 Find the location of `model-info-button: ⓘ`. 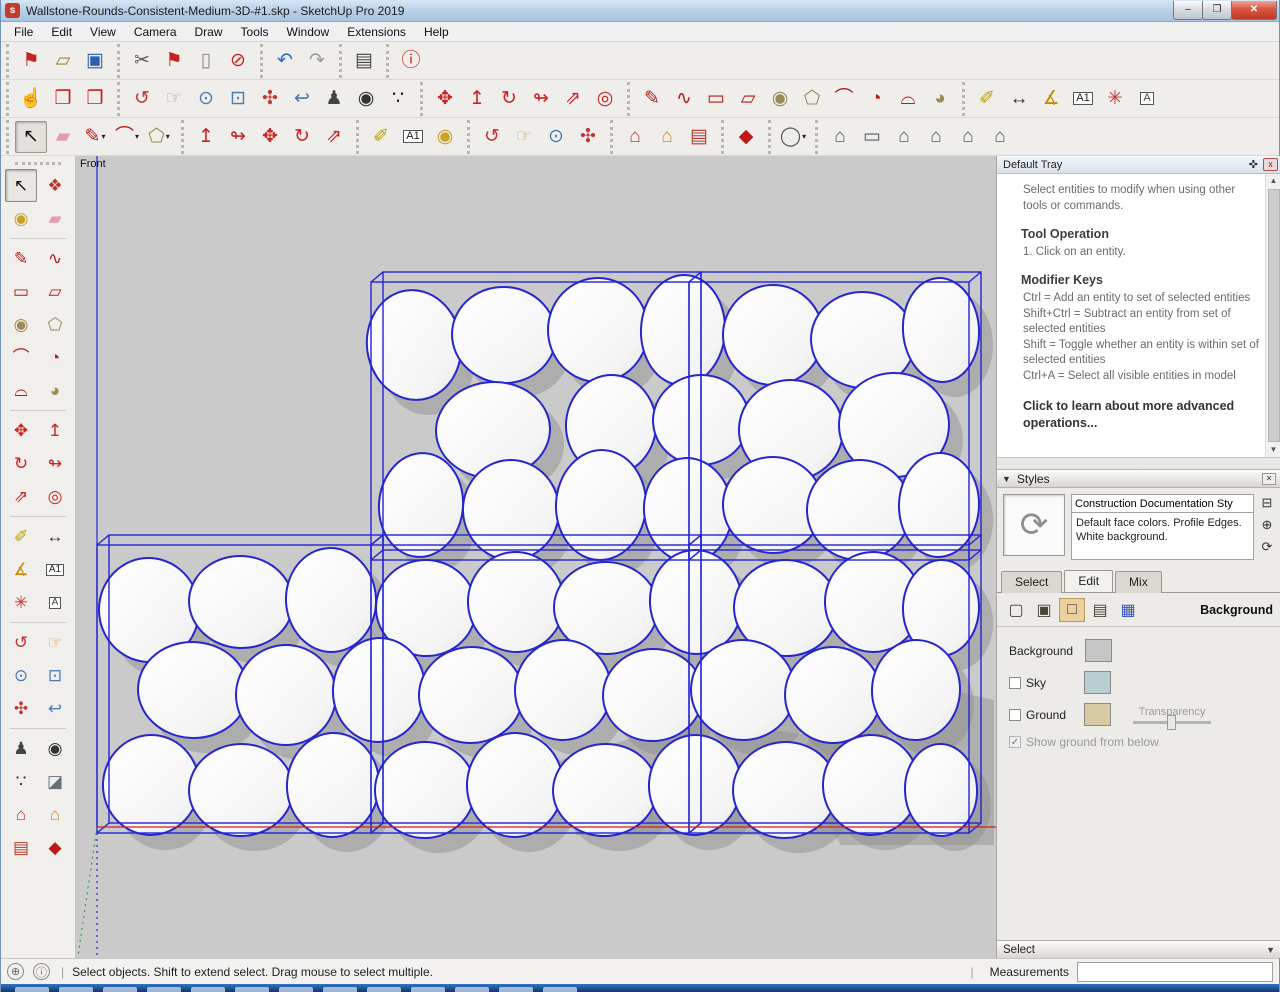

model-info-button: ⓘ is located at coordinates (411, 61).